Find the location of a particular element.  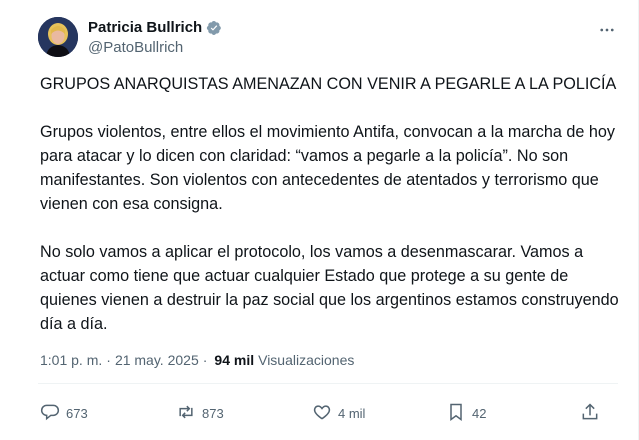

reply-icon is located at coordinates (50, 413).